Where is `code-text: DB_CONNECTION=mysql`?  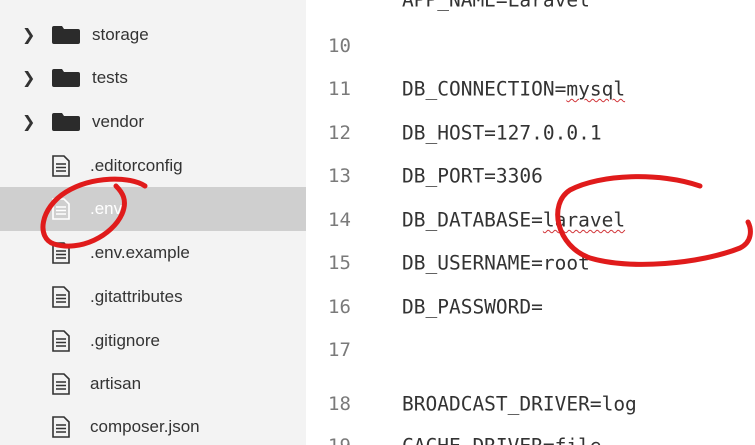
code-text: DB_CONNECTION=mysql is located at coordinates (513, 88).